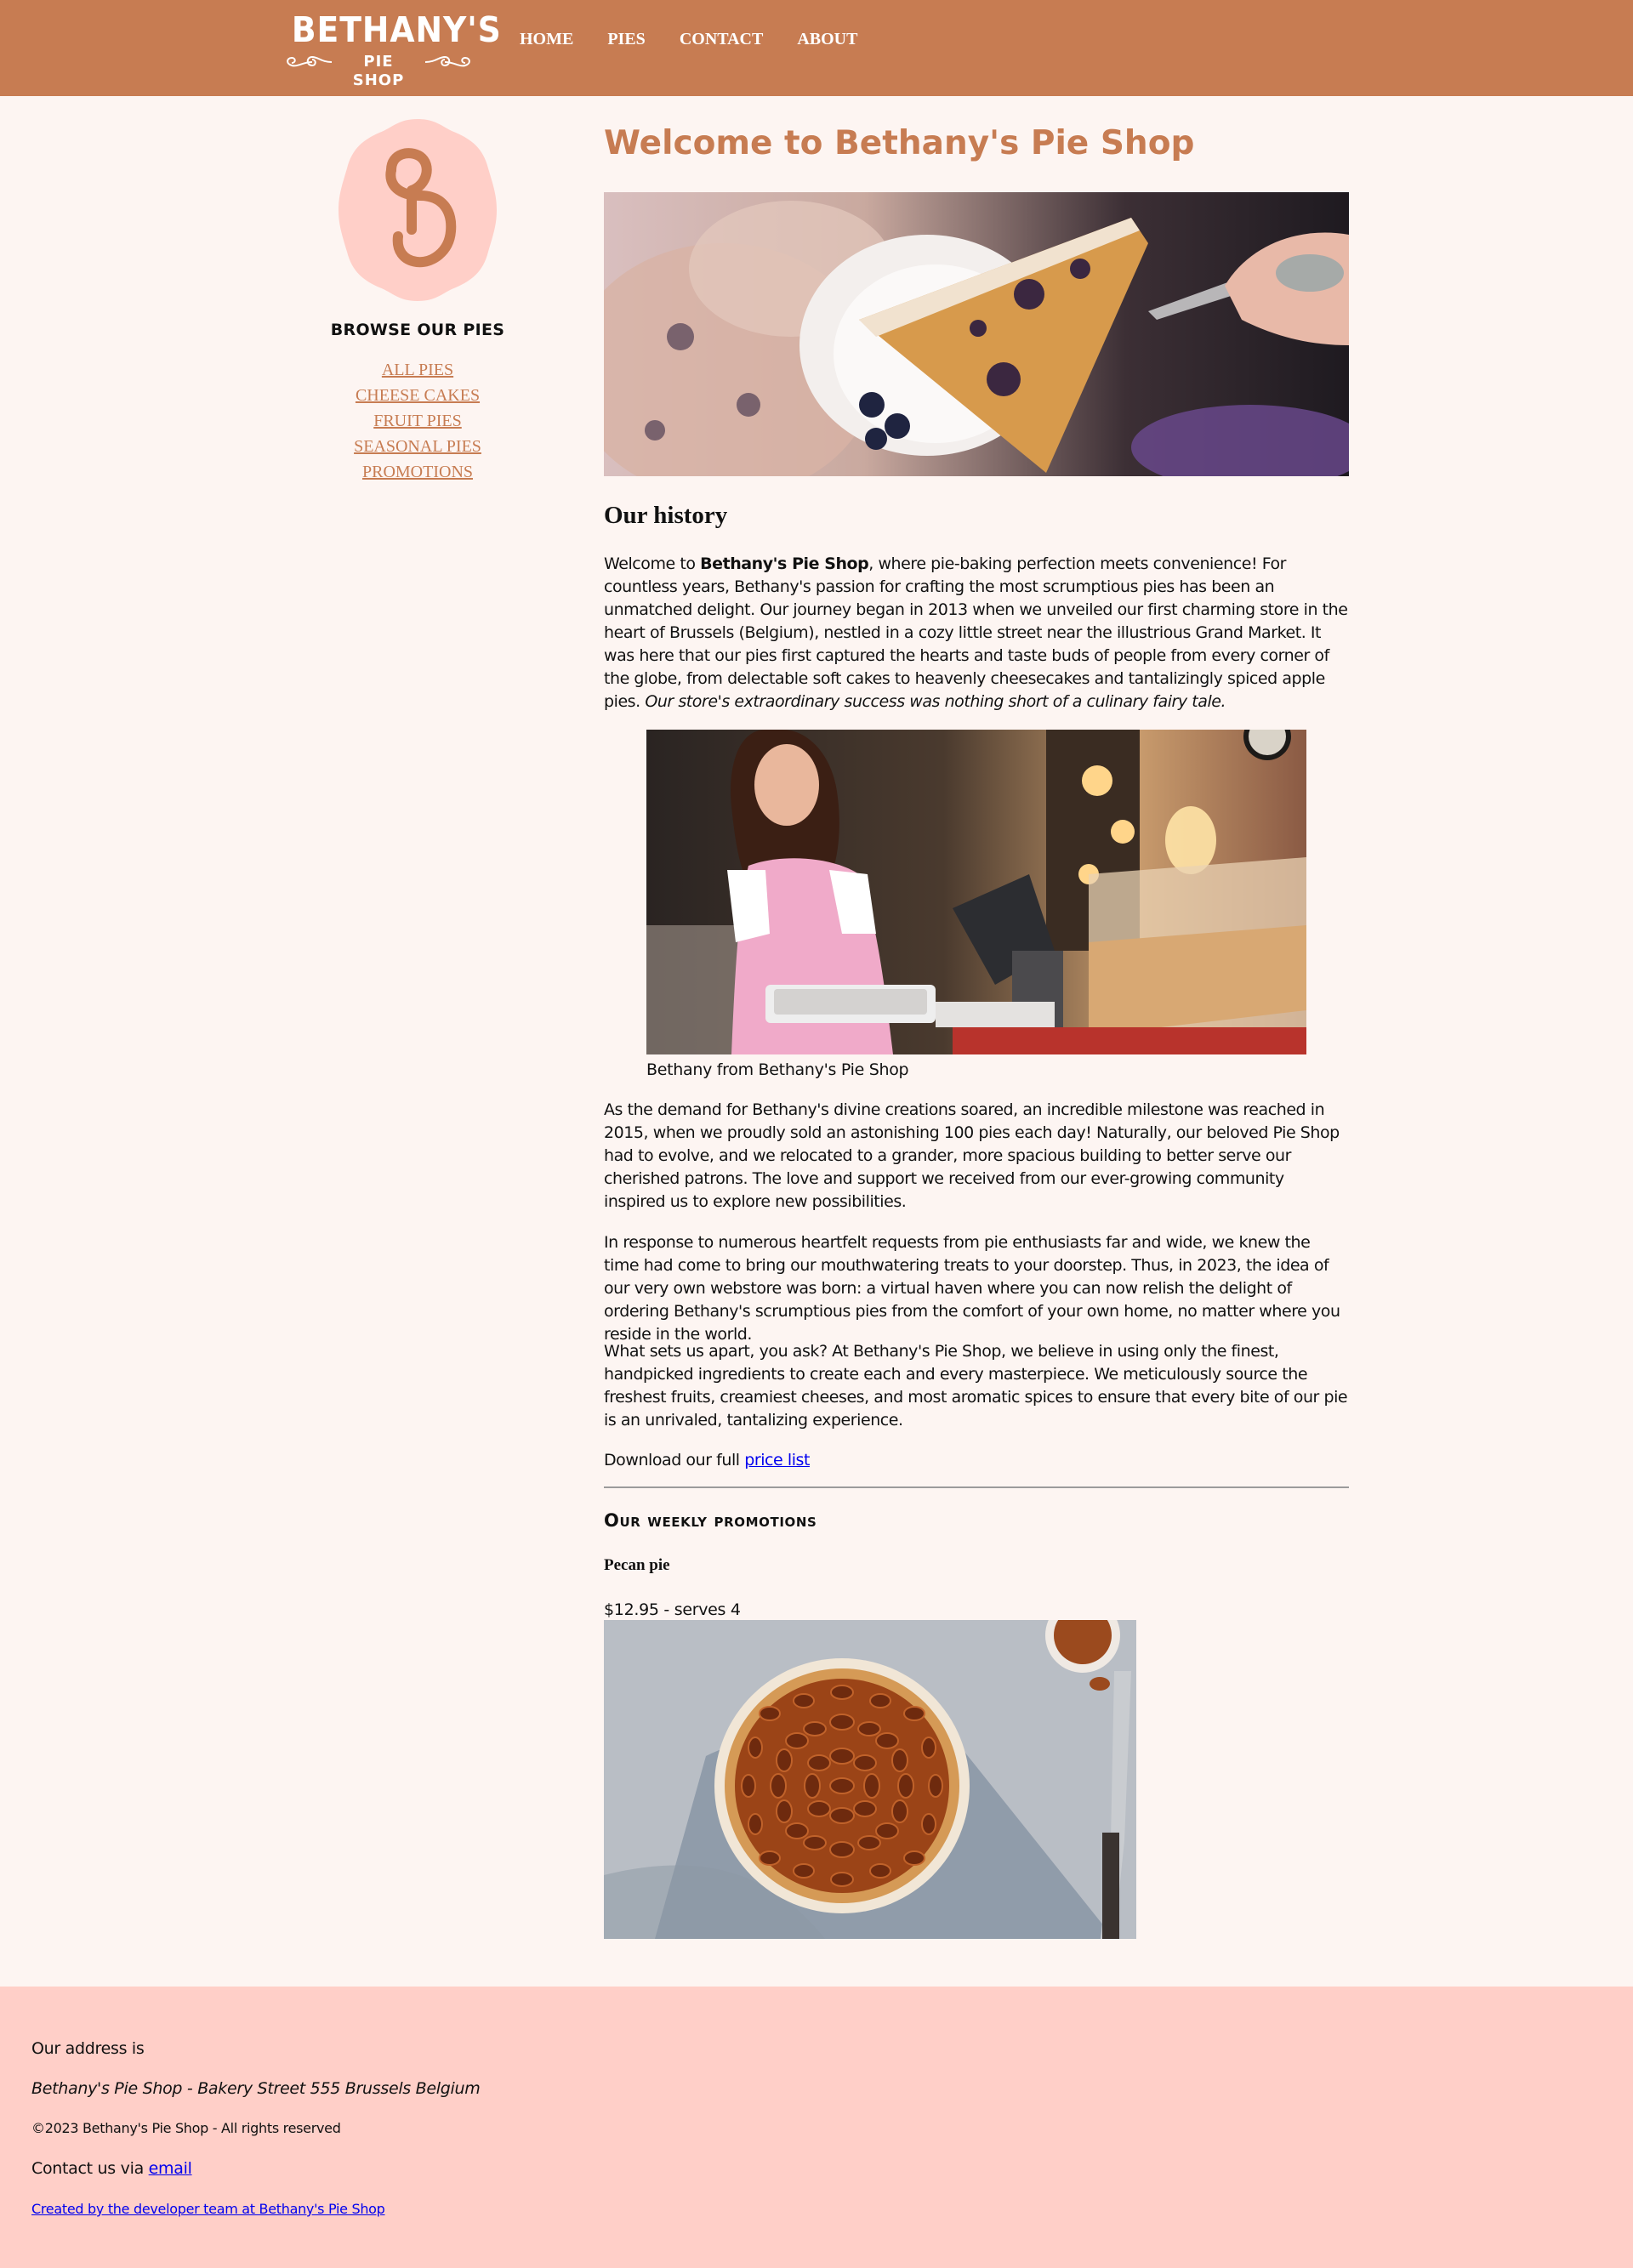 Image resolution: width=1633 pixels, height=2268 pixels. I want to click on p1-text-start: Welcome to, so click(652, 563).